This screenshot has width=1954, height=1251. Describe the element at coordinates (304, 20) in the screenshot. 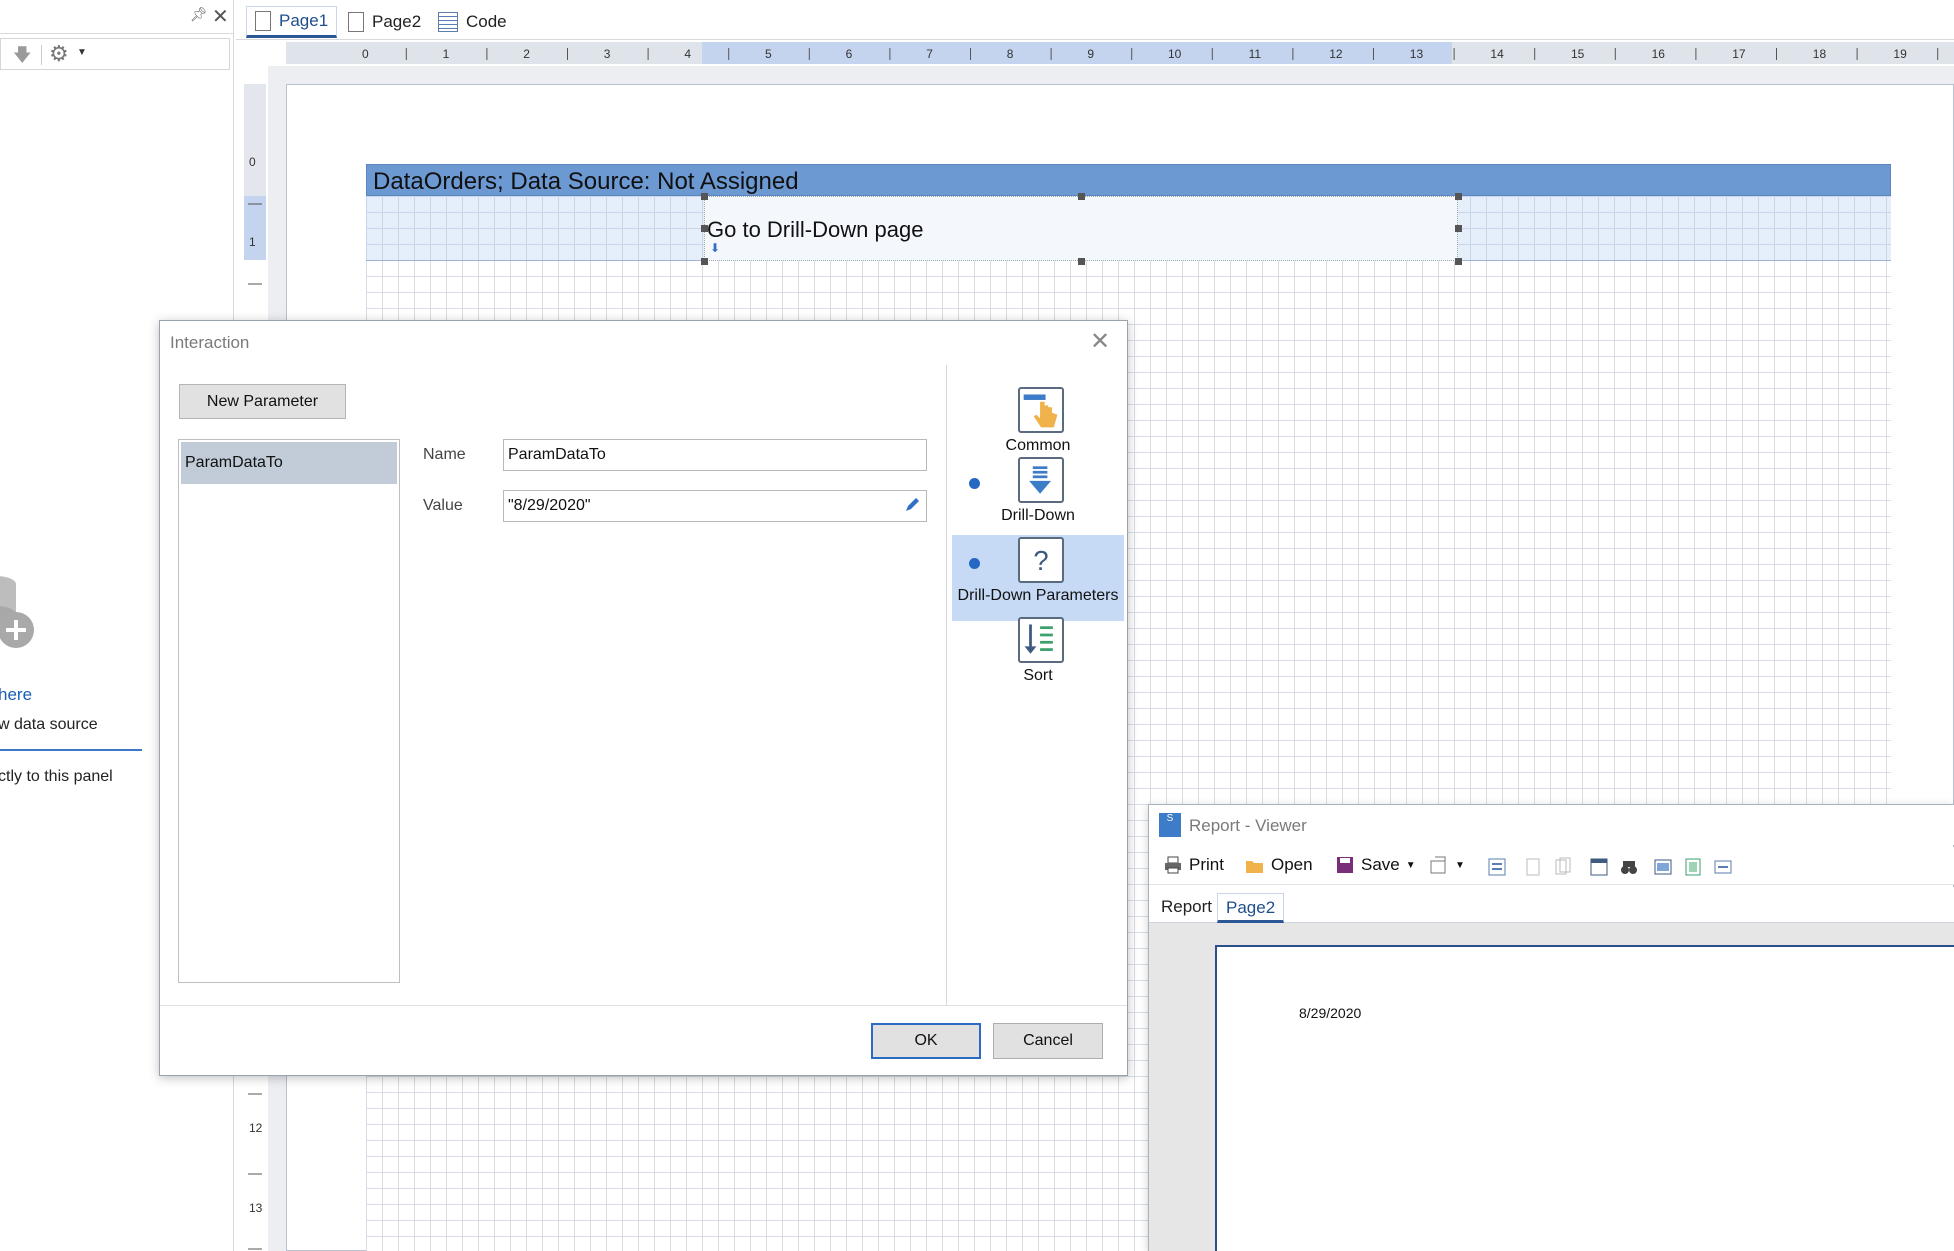

I see `tab-label: Page1` at that location.